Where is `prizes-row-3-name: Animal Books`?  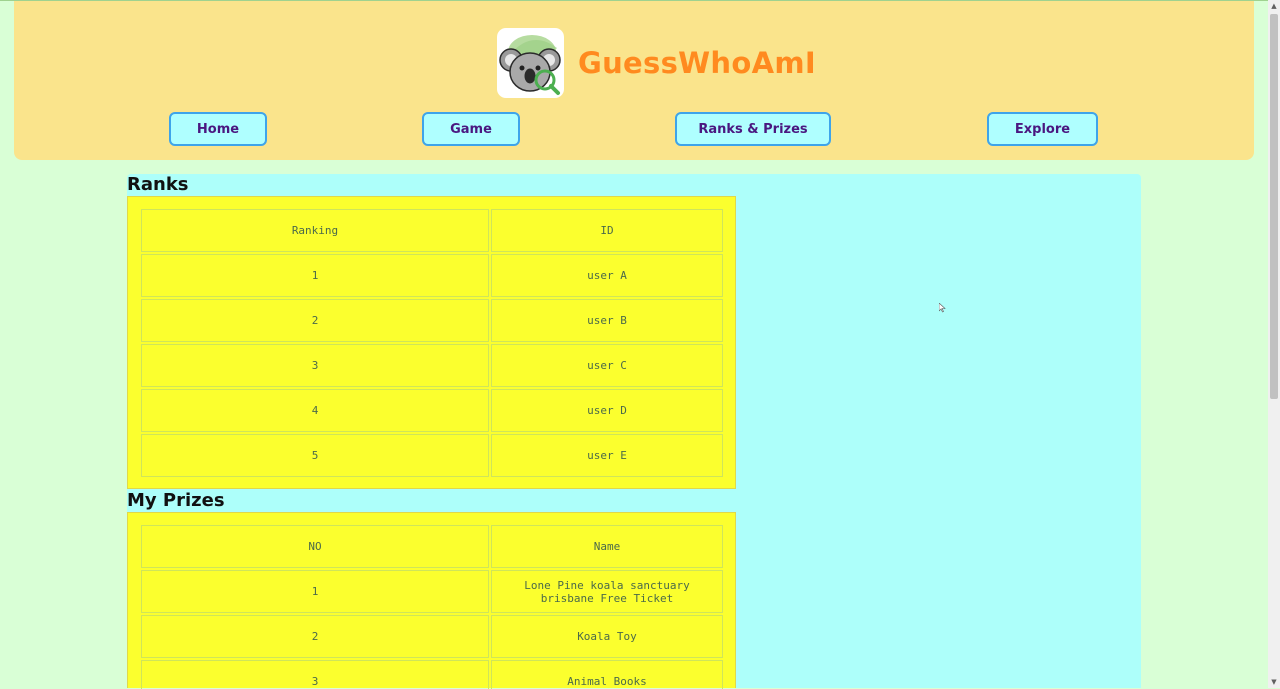 prizes-row-3-name: Animal Books is located at coordinates (607, 674).